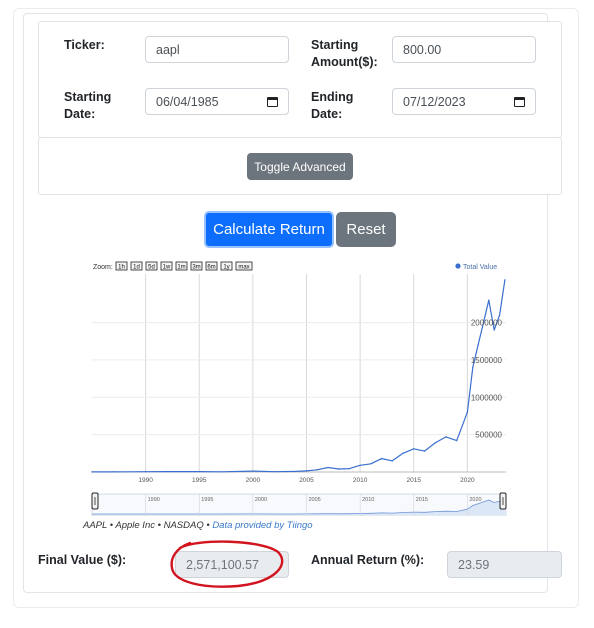 This screenshot has height=628, width=594. What do you see at coordinates (88, 97) in the screenshot?
I see `starting-date-label-line1: Starting` at bounding box center [88, 97].